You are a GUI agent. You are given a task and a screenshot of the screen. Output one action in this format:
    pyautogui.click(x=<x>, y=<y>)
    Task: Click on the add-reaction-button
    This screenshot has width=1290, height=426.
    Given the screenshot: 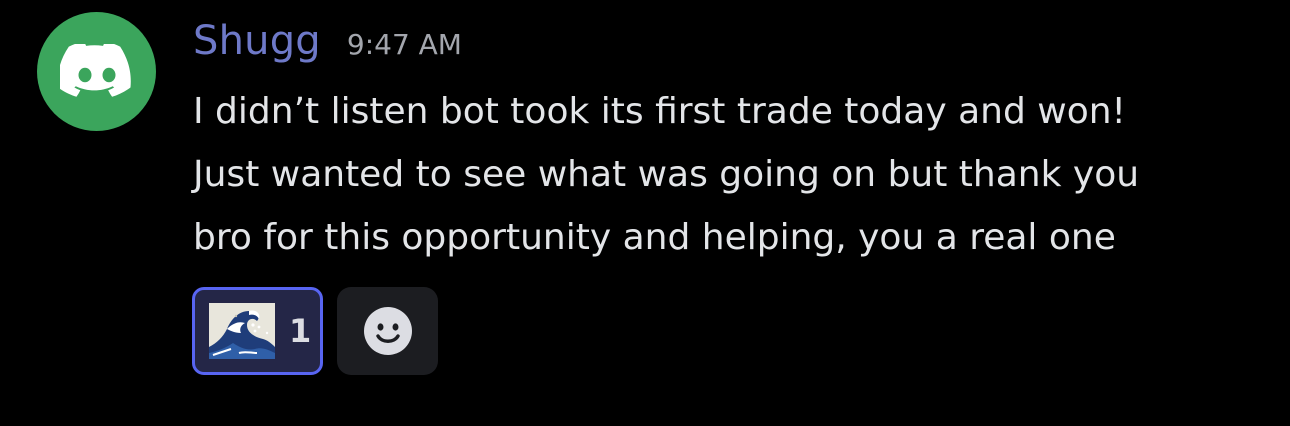 What is the action you would take?
    pyautogui.click(x=387, y=331)
    